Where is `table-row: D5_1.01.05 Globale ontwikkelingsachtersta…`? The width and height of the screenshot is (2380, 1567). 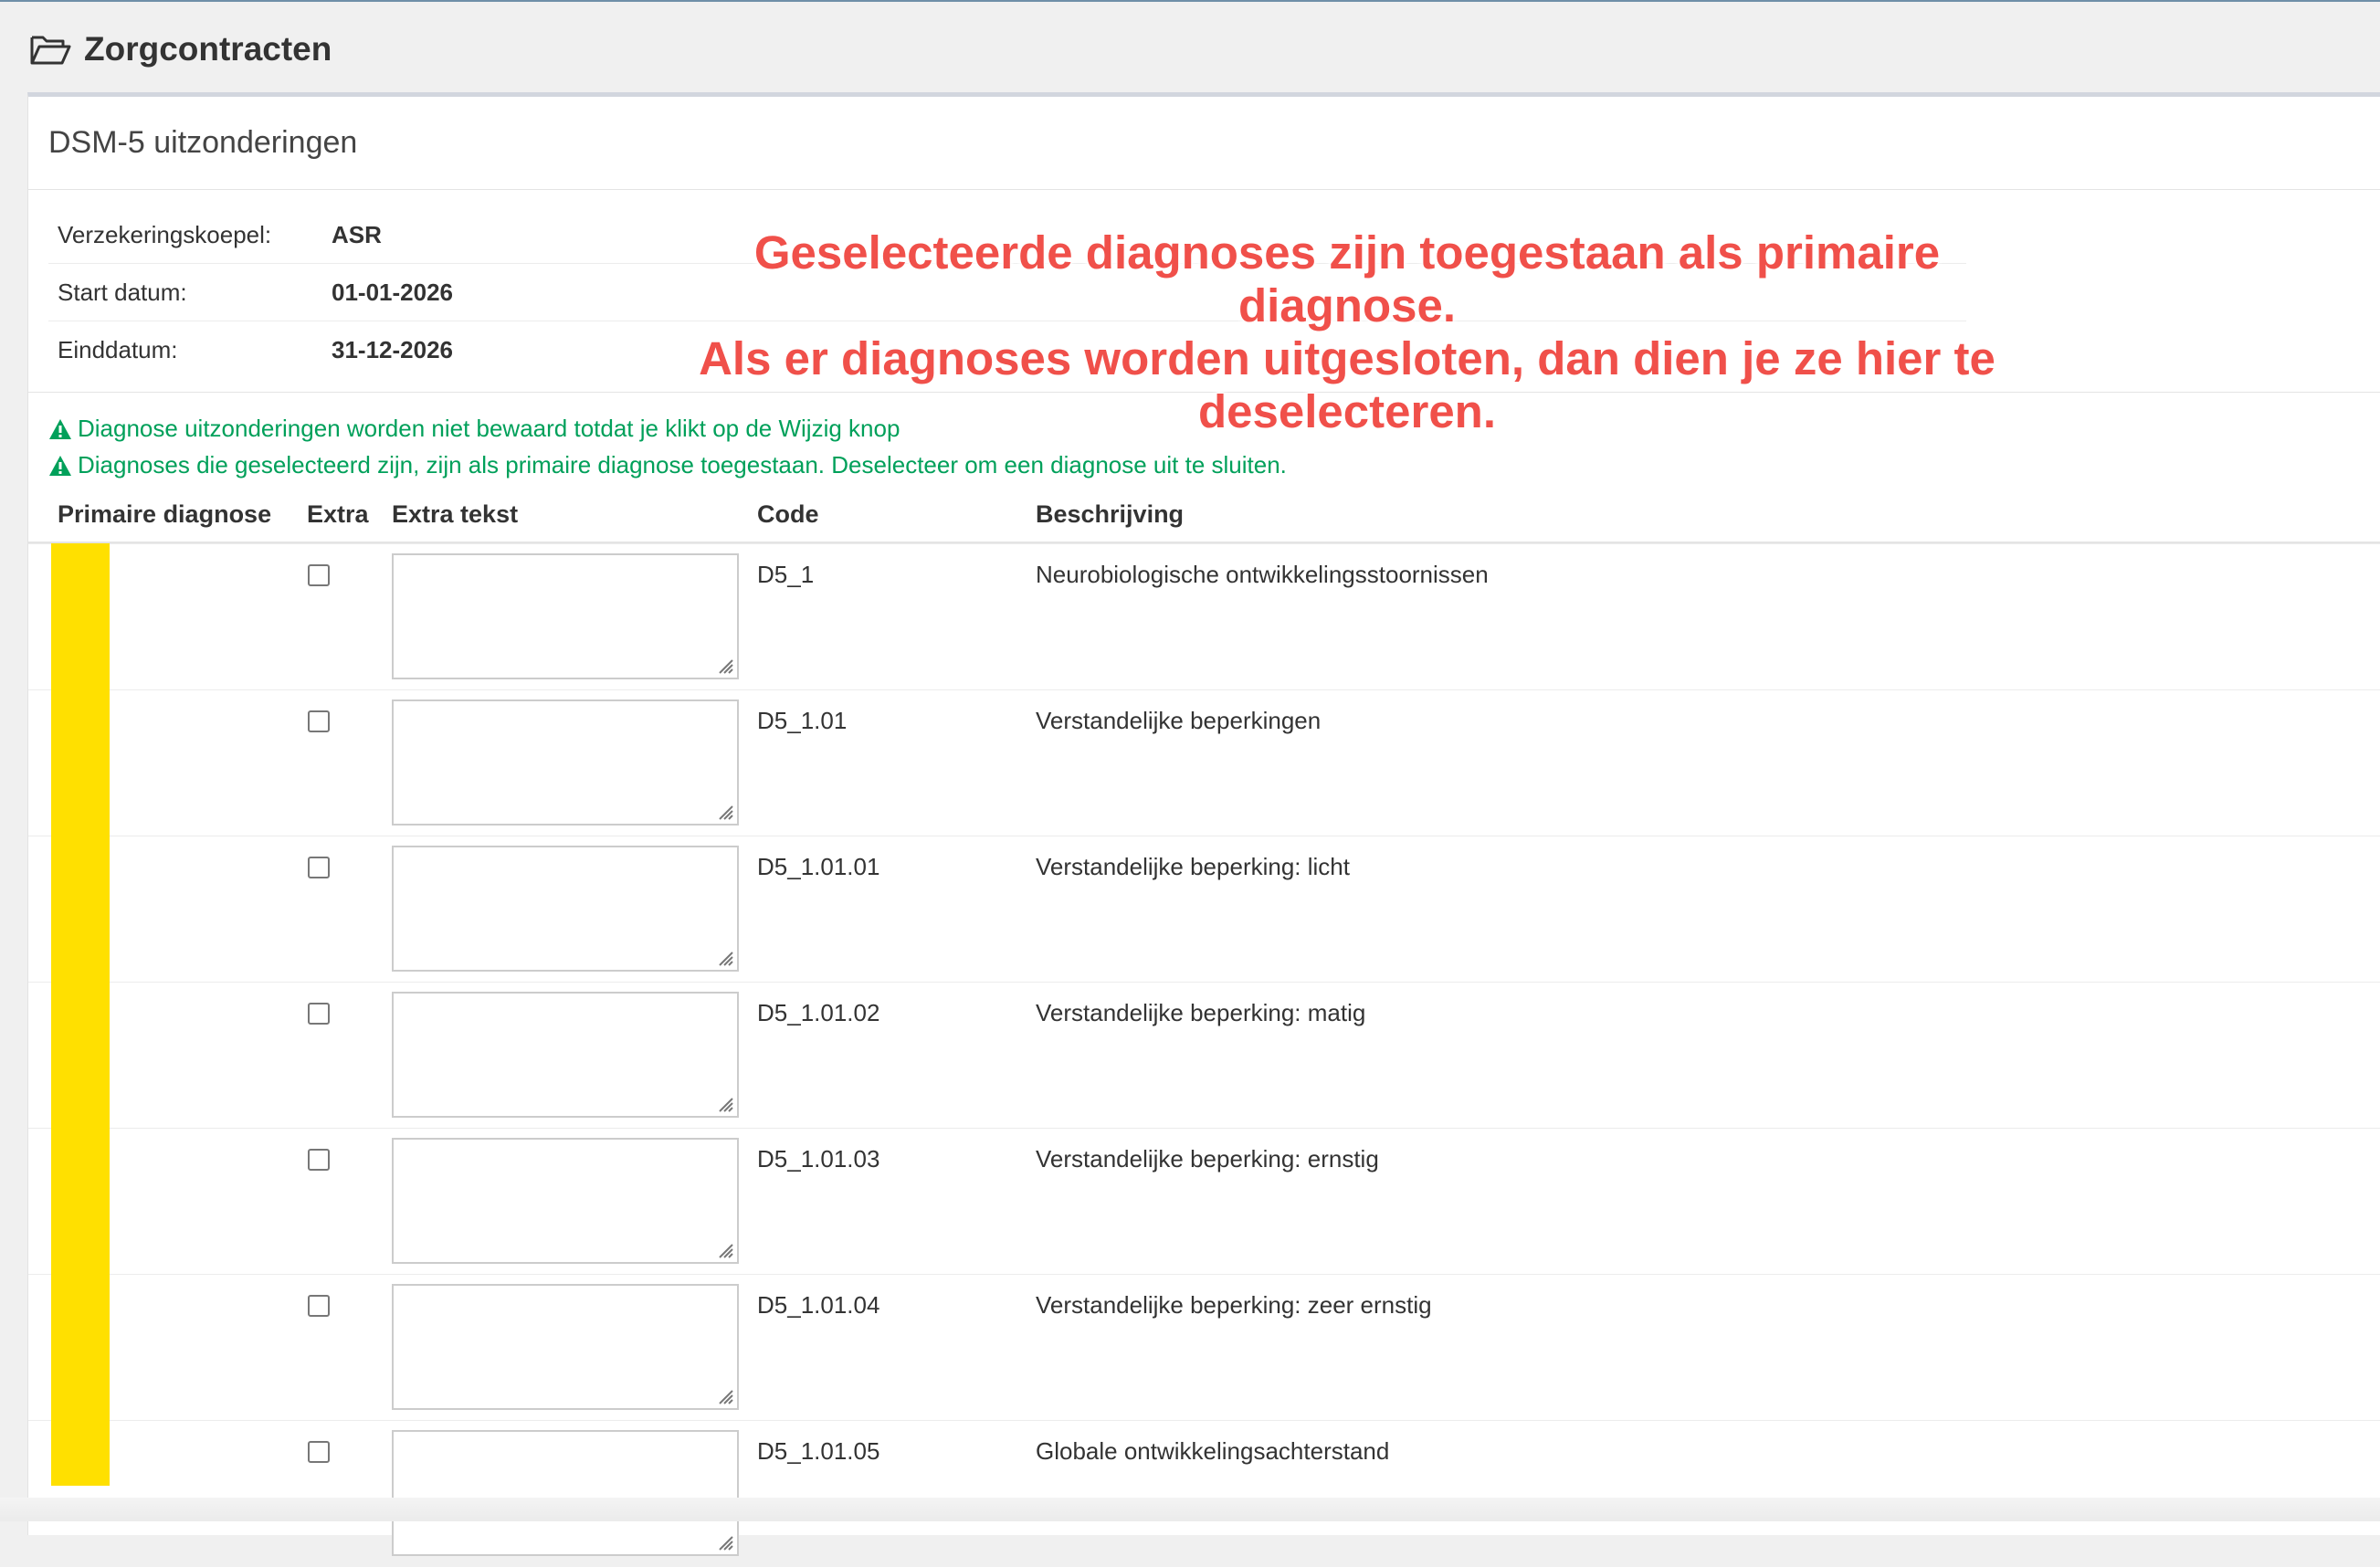 table-row: D5_1.01.05 Globale ontwikkelingsachtersta… is located at coordinates (1204, 1493).